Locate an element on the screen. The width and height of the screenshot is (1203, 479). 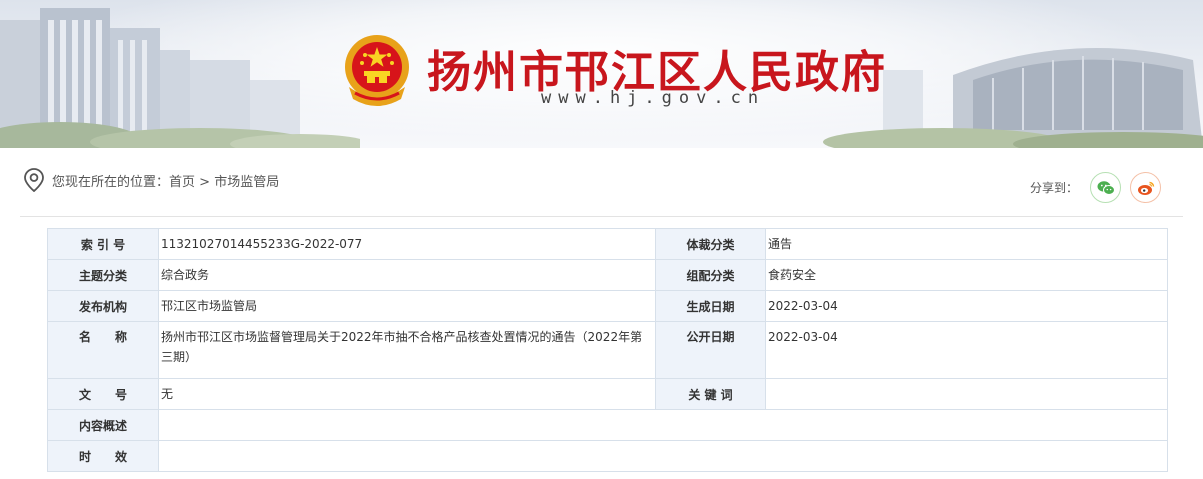
table-row: 发布机构 邗江区市场监管局 生成日期 2022-03-04 is located at coordinates (607, 306).